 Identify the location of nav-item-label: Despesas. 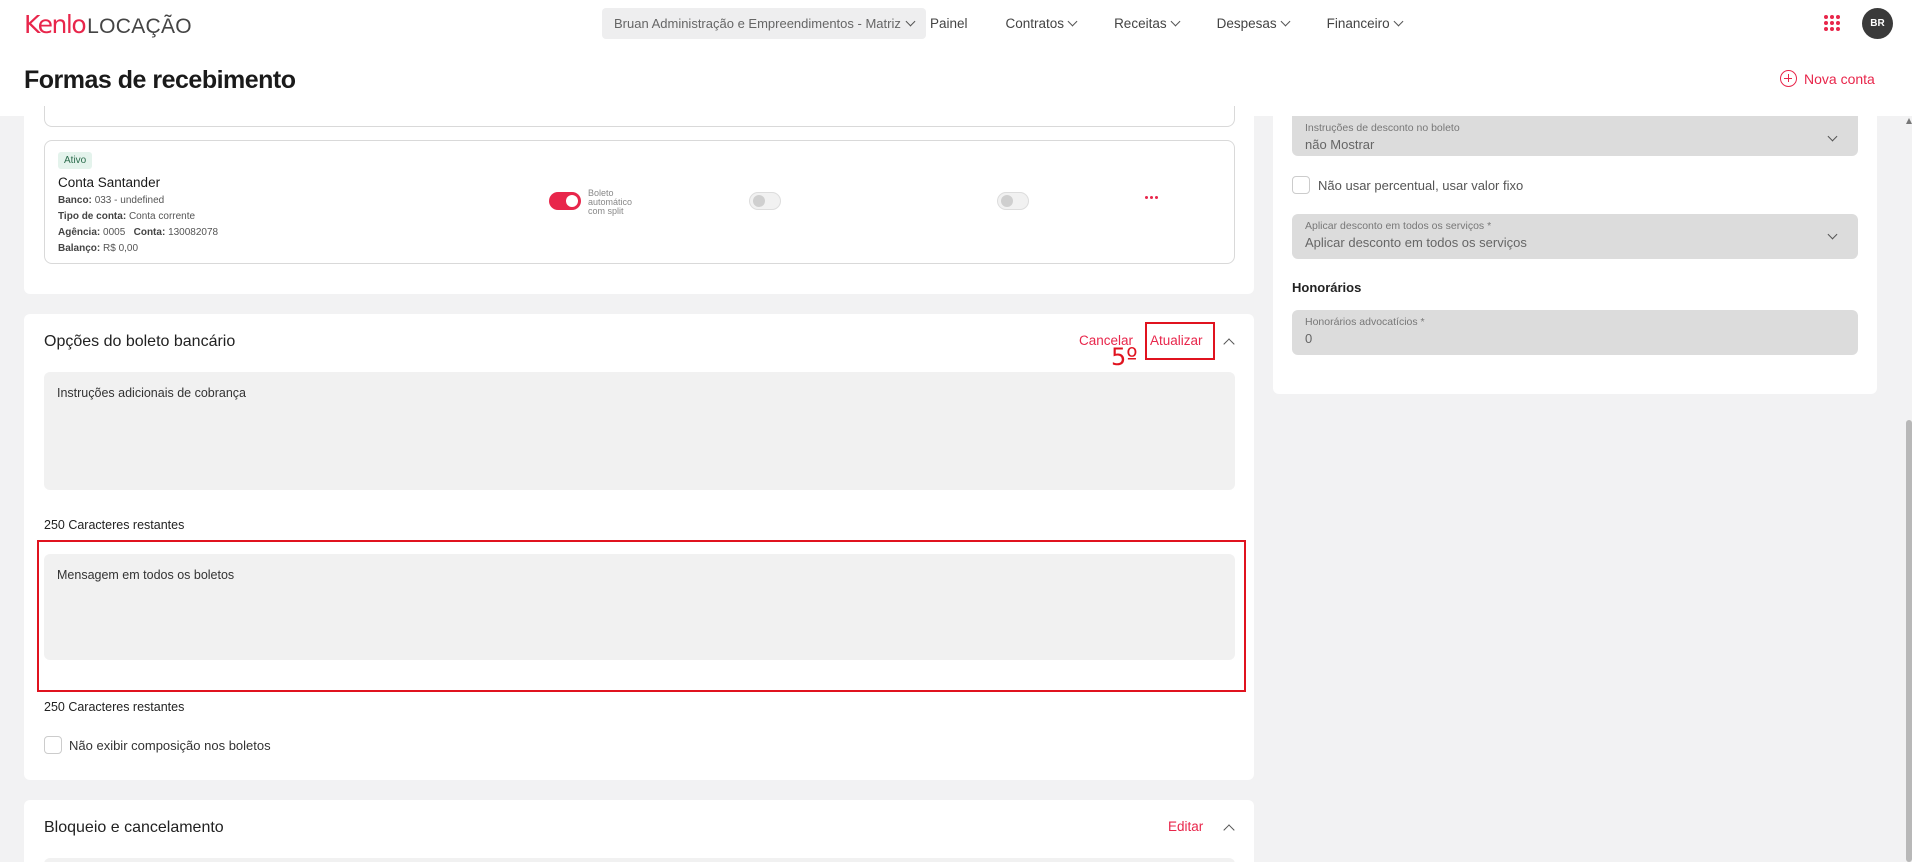
(1246, 23).